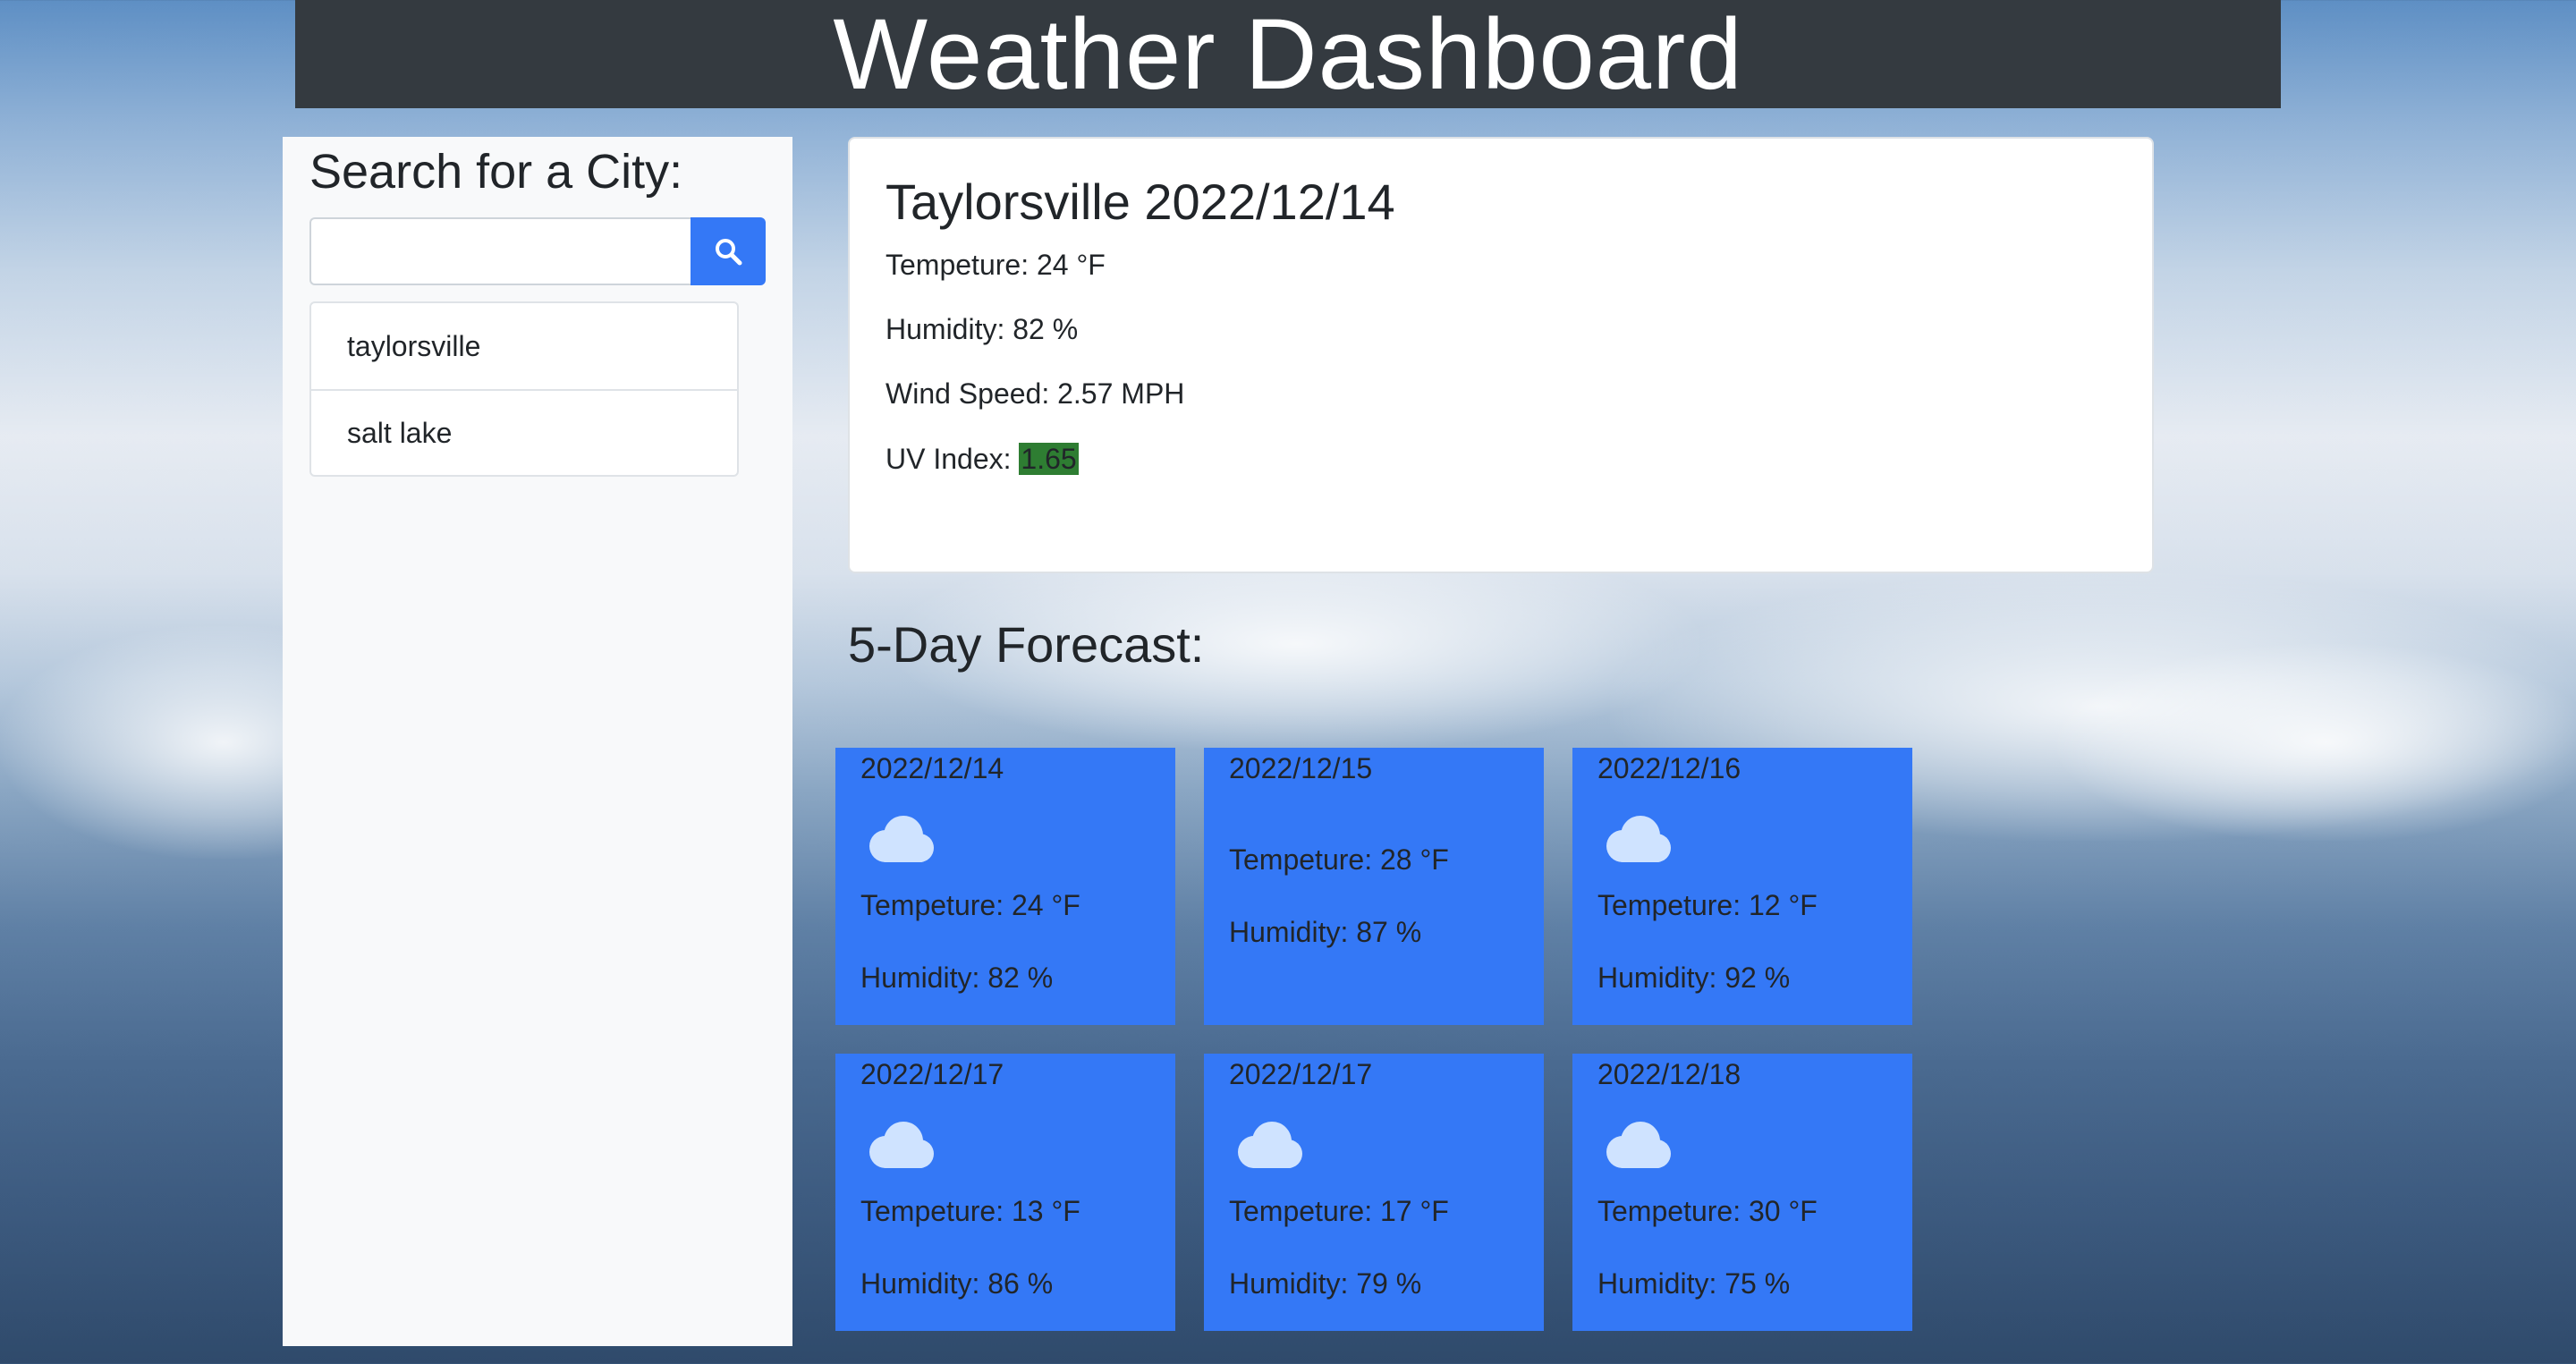 This screenshot has width=2576, height=1364. What do you see at coordinates (1325, 1283) in the screenshot?
I see `forecast-humidity: Humidity: 79 %` at bounding box center [1325, 1283].